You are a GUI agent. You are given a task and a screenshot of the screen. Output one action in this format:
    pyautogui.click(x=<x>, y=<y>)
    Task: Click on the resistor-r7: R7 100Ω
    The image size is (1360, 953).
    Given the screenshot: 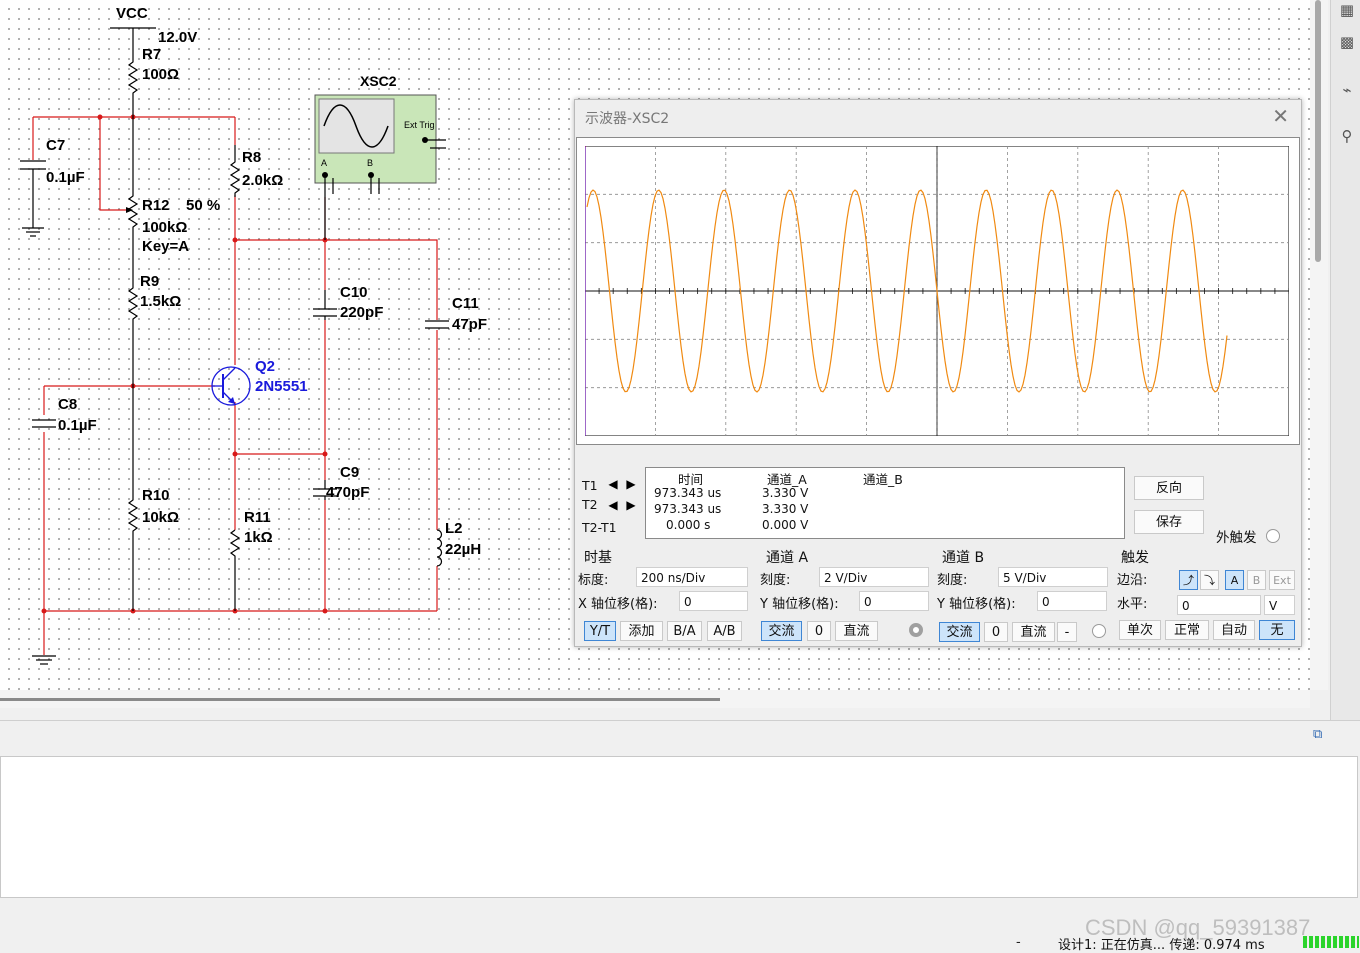 What is the action you would take?
    pyautogui.click(x=153, y=81)
    